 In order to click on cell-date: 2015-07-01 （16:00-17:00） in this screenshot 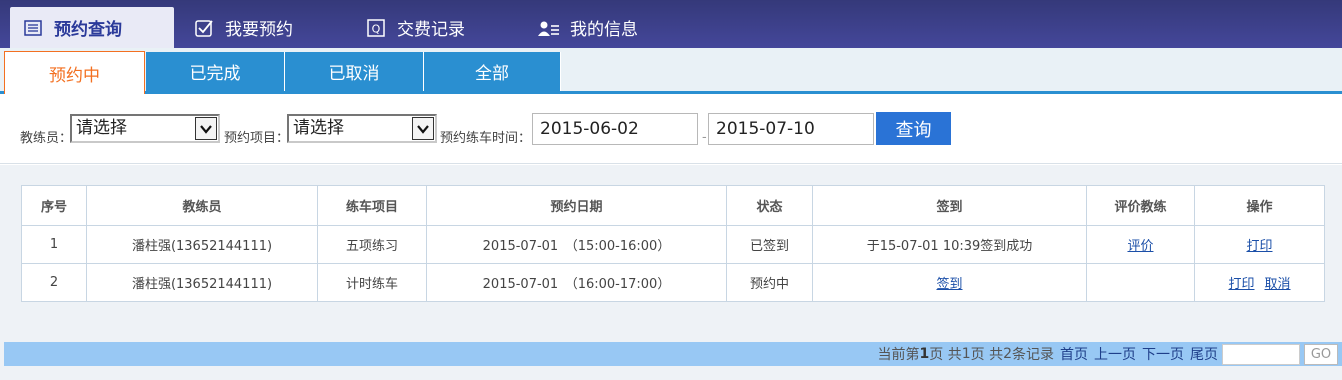, I will do `click(576, 282)`.